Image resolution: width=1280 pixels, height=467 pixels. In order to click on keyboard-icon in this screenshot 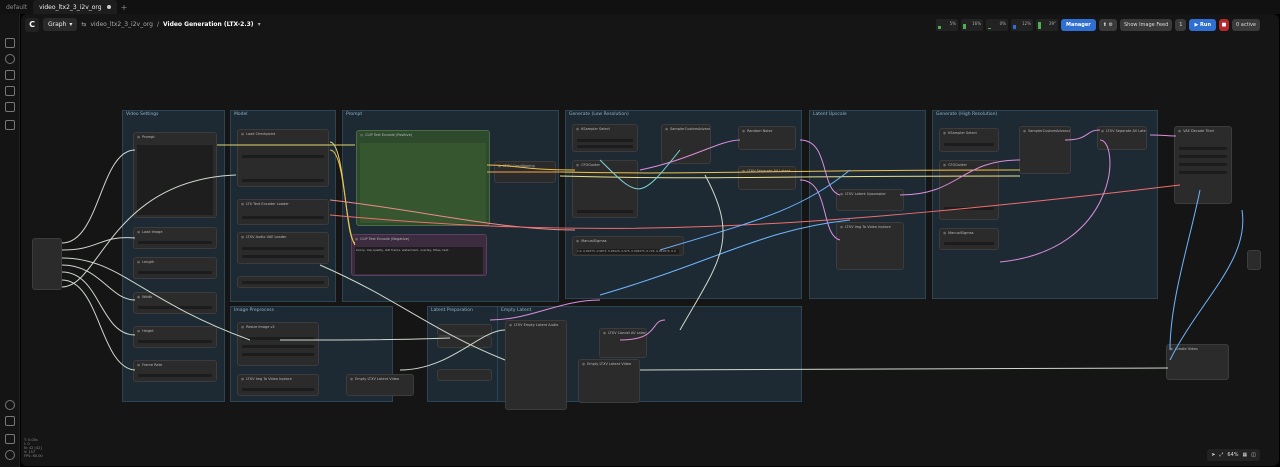, I will do `click(10, 439)`.